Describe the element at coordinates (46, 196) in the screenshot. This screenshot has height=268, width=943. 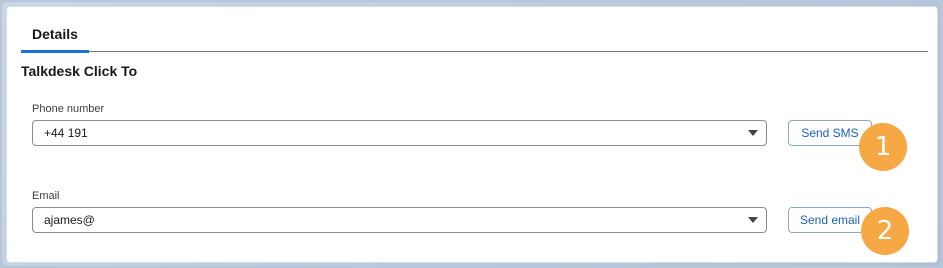
I see `email-label: Email` at that location.